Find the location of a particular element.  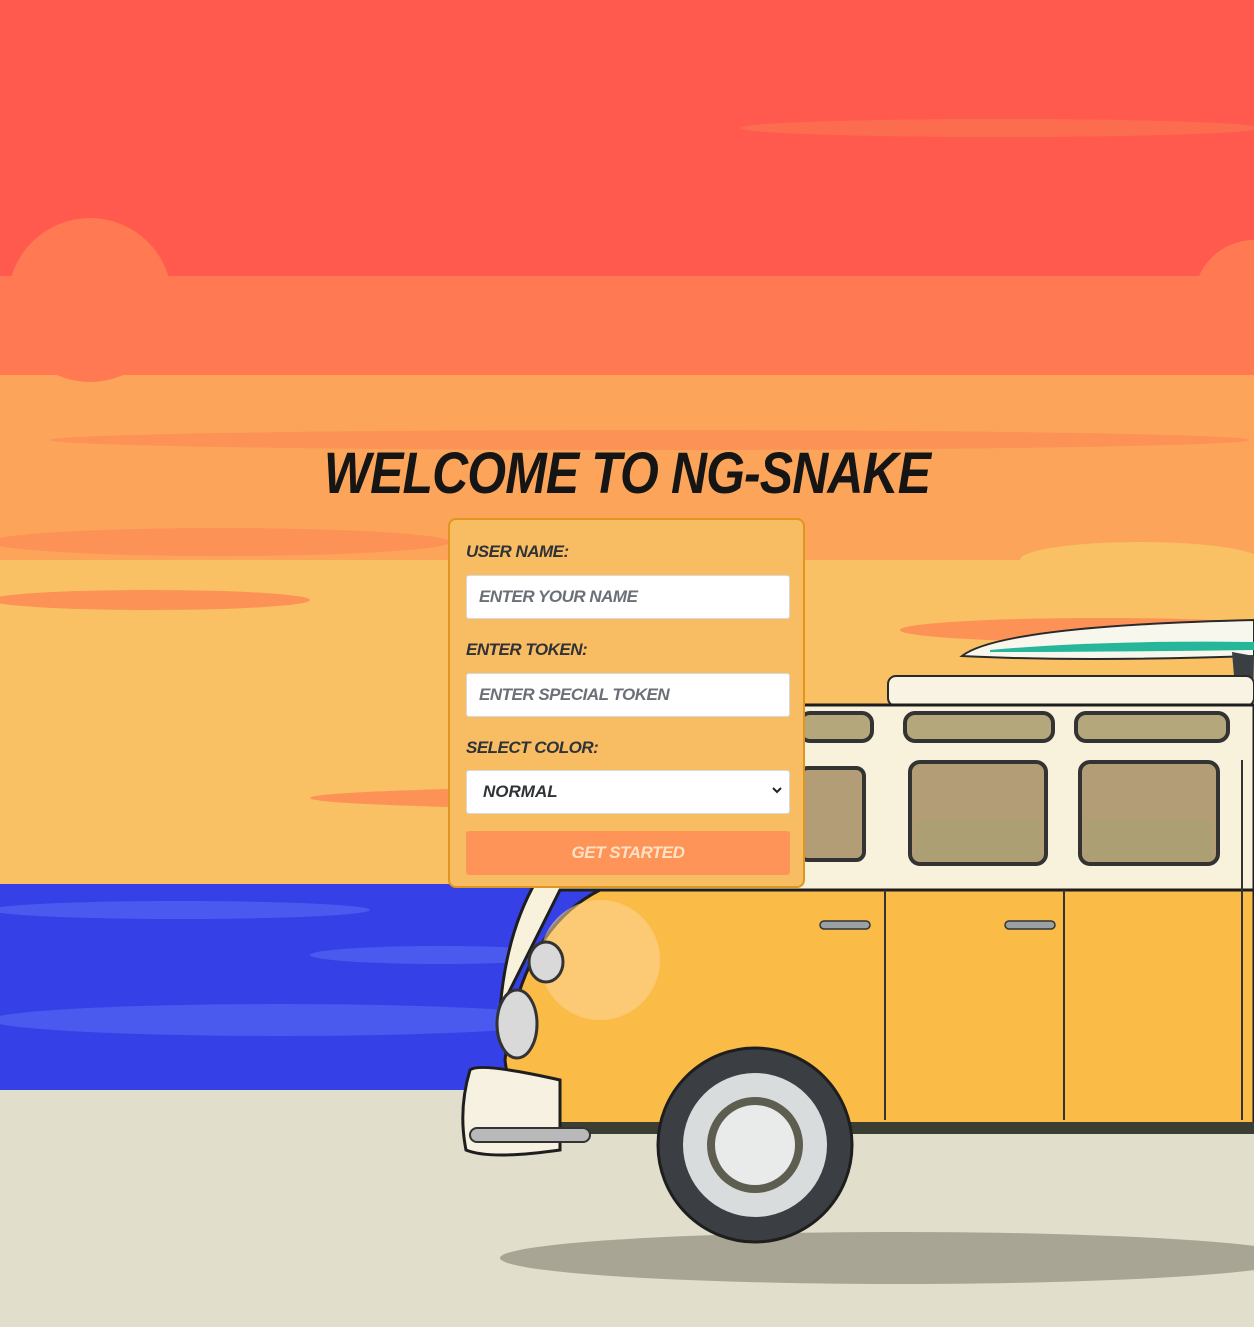

token-input is located at coordinates (628, 695).